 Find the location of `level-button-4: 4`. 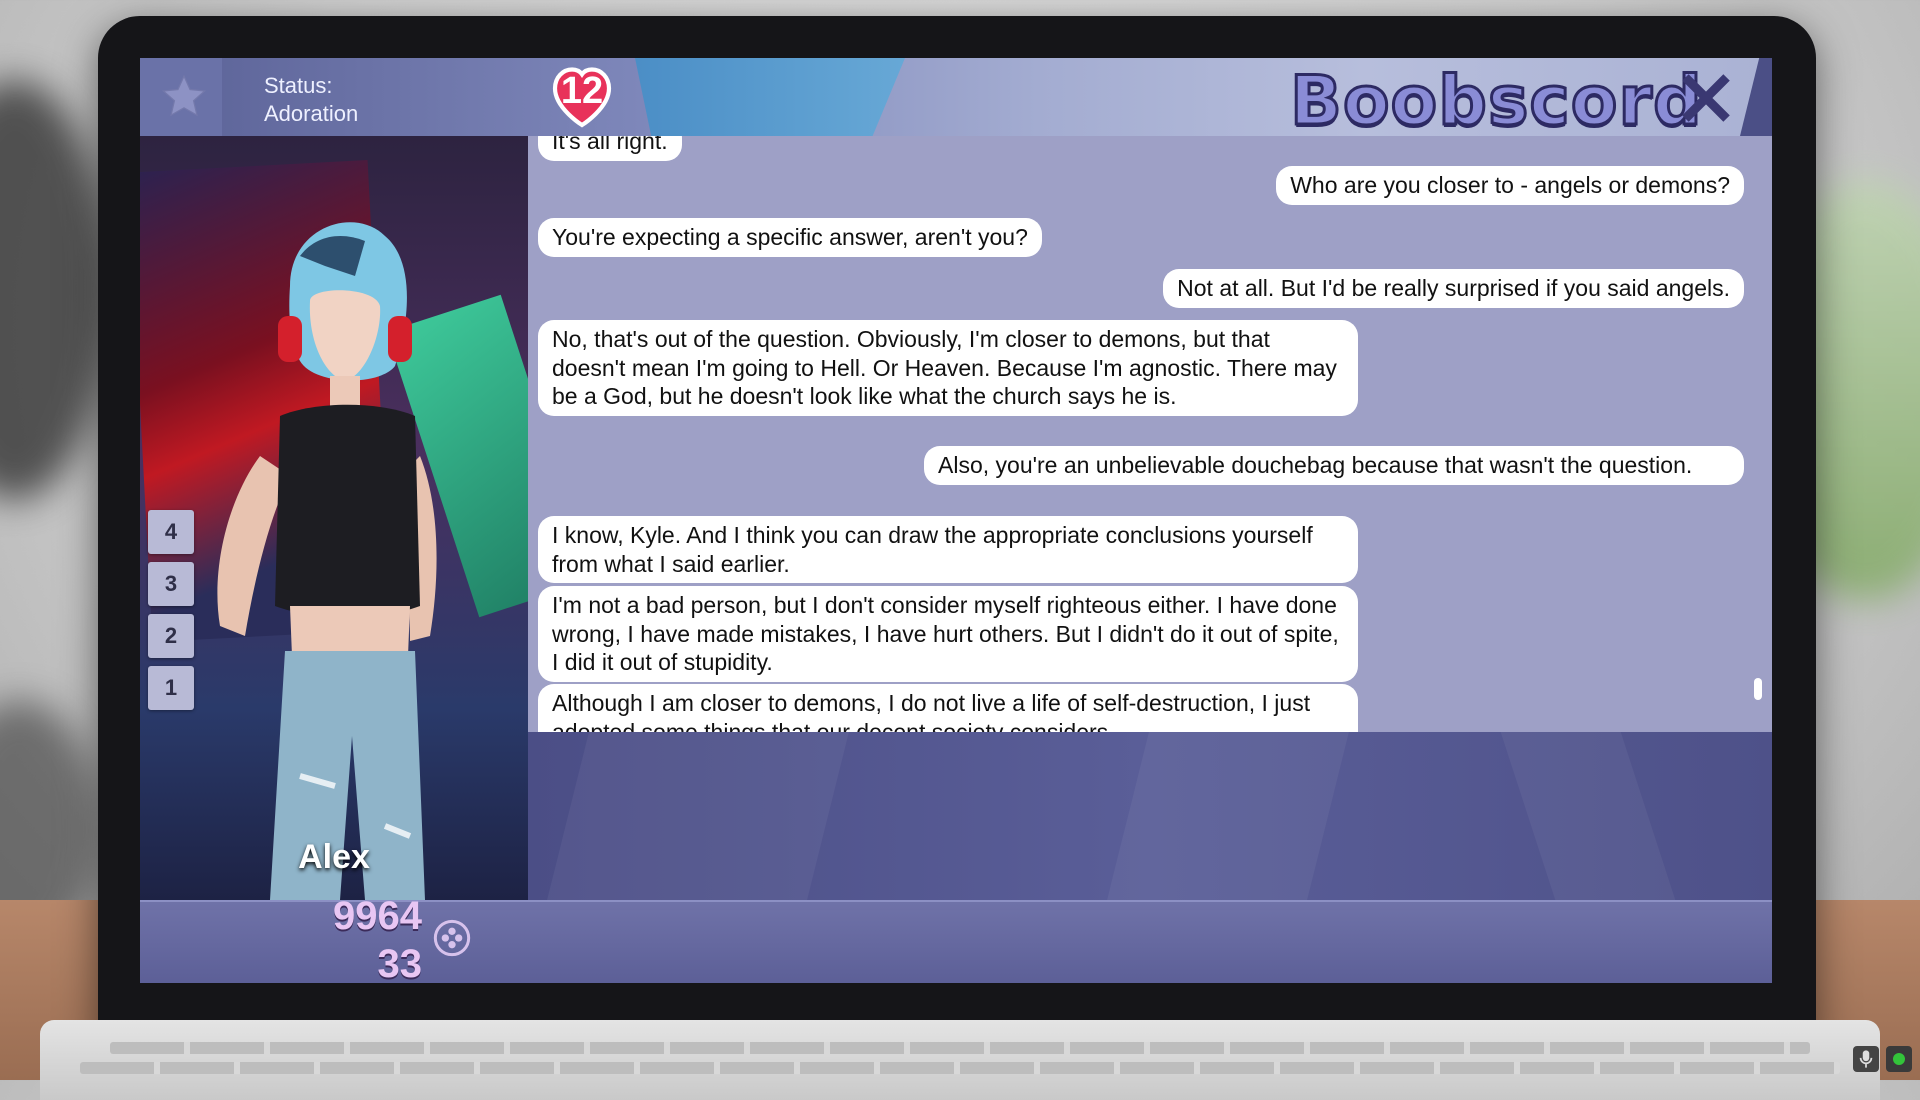

level-button-4: 4 is located at coordinates (171, 532).